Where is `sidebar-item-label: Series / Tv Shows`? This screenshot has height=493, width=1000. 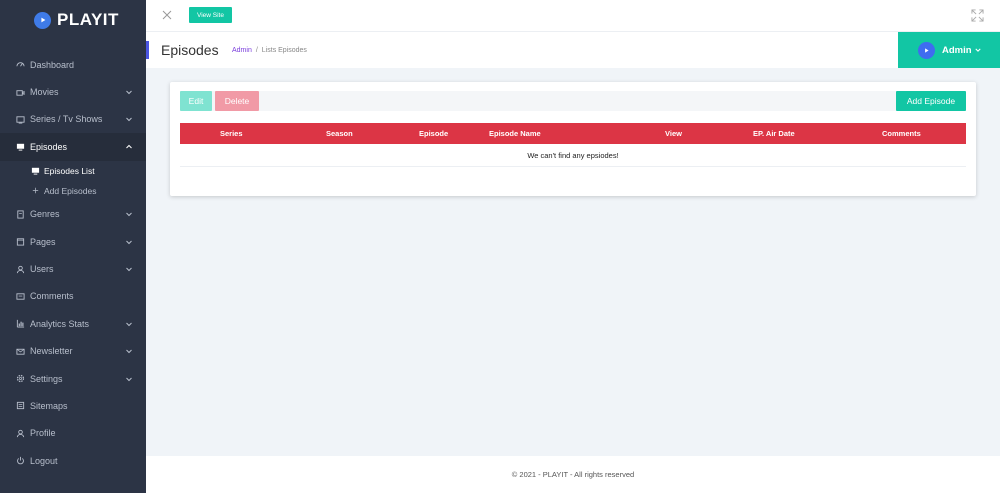
sidebar-item-label: Series / Tv Shows is located at coordinates (66, 119).